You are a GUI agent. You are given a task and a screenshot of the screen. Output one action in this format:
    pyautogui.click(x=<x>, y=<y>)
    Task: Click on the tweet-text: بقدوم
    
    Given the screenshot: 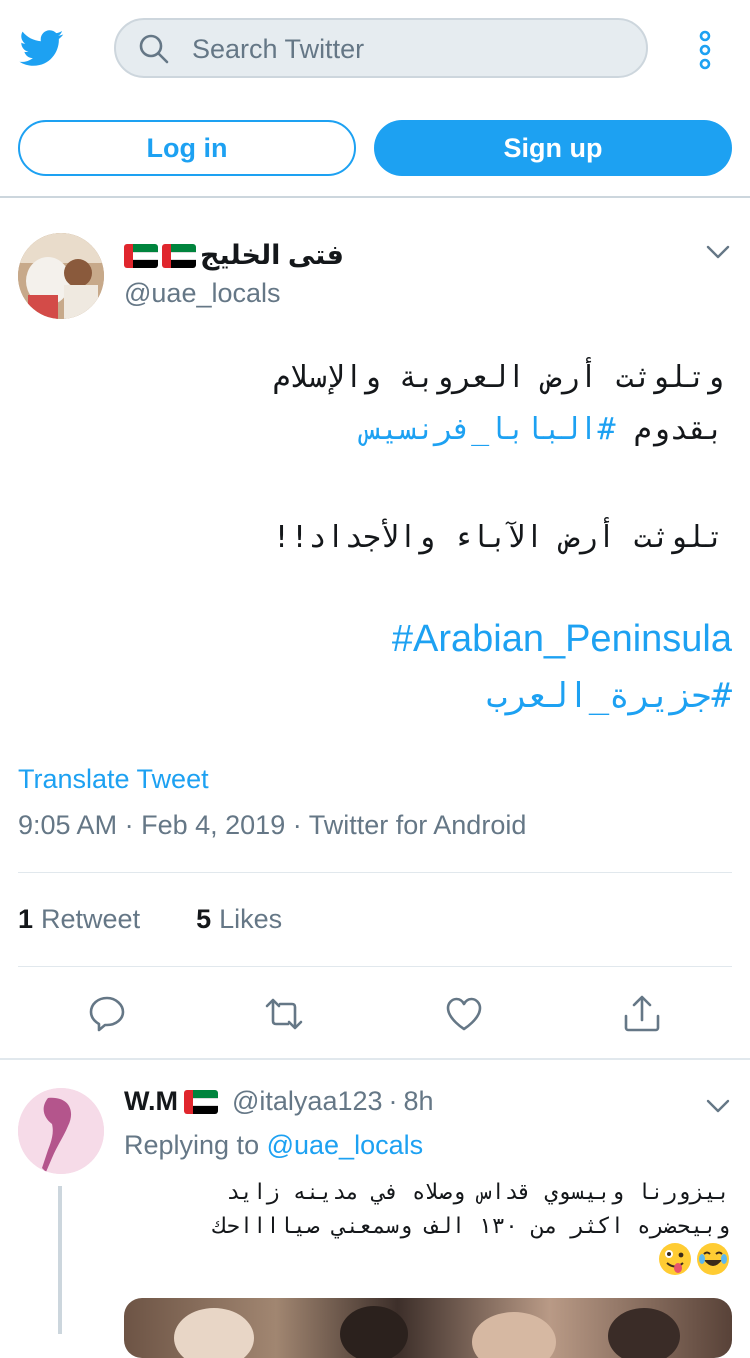 What is the action you would take?
    pyautogui.click(x=669, y=429)
    